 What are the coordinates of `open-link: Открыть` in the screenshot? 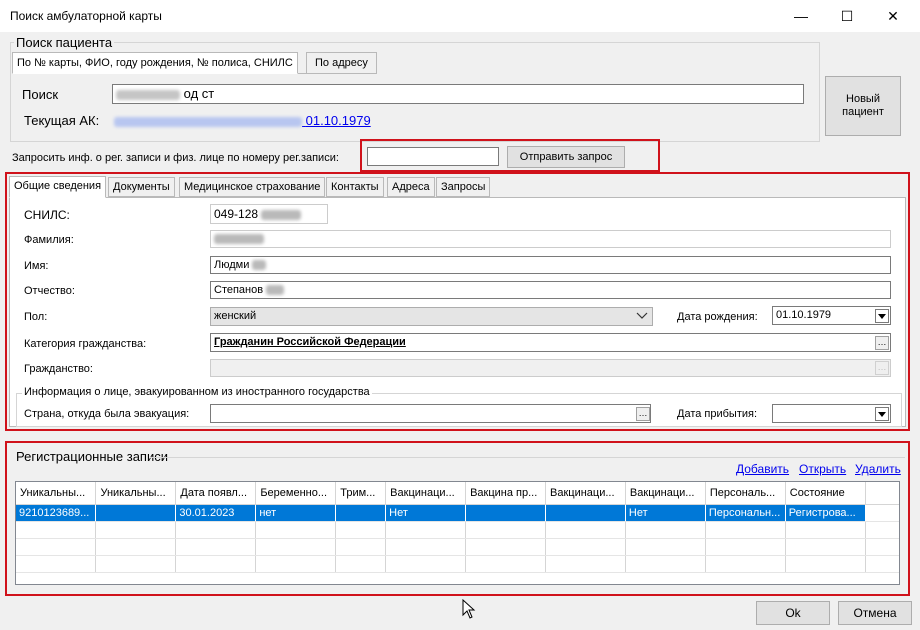 It's located at (822, 469).